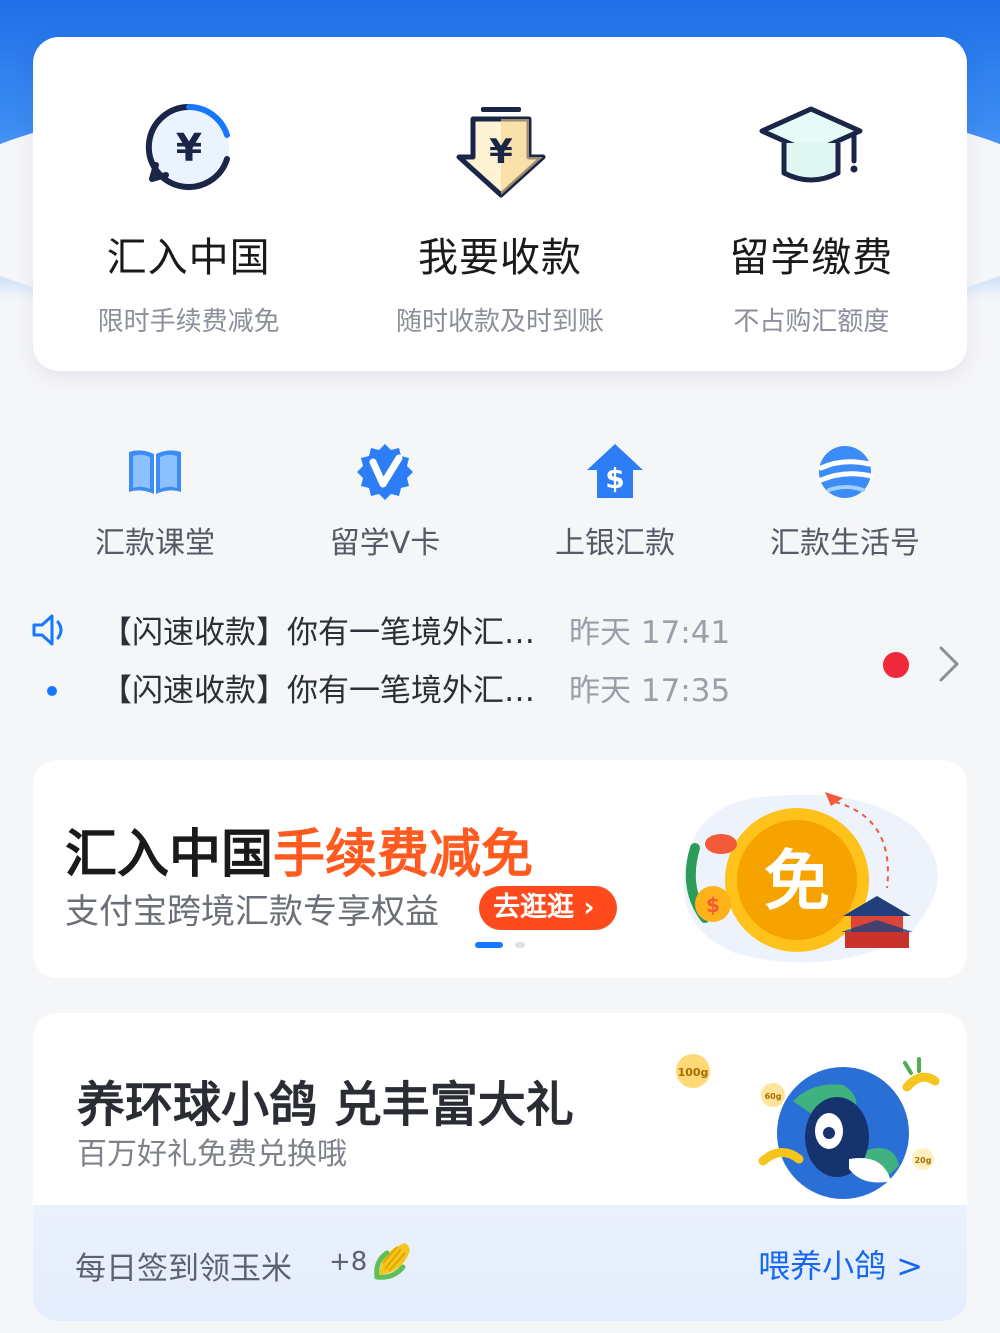 Image resolution: width=1000 pixels, height=1333 pixels. Describe the element at coordinates (500, 1263) in the screenshot. I see `daily-sign-in-bar: 每日签到领玉米 +8 喂养小鸽 >` at that location.